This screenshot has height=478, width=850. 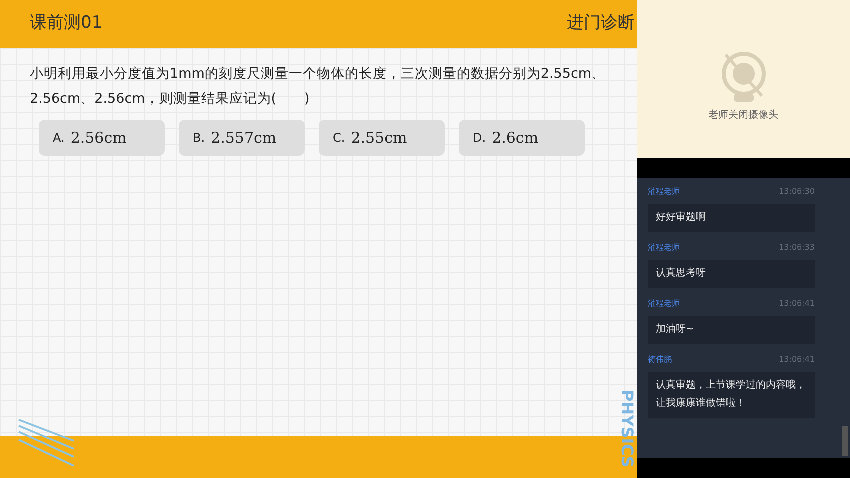 I want to click on camera-status: 老师关闭摄像头, so click(x=743, y=115).